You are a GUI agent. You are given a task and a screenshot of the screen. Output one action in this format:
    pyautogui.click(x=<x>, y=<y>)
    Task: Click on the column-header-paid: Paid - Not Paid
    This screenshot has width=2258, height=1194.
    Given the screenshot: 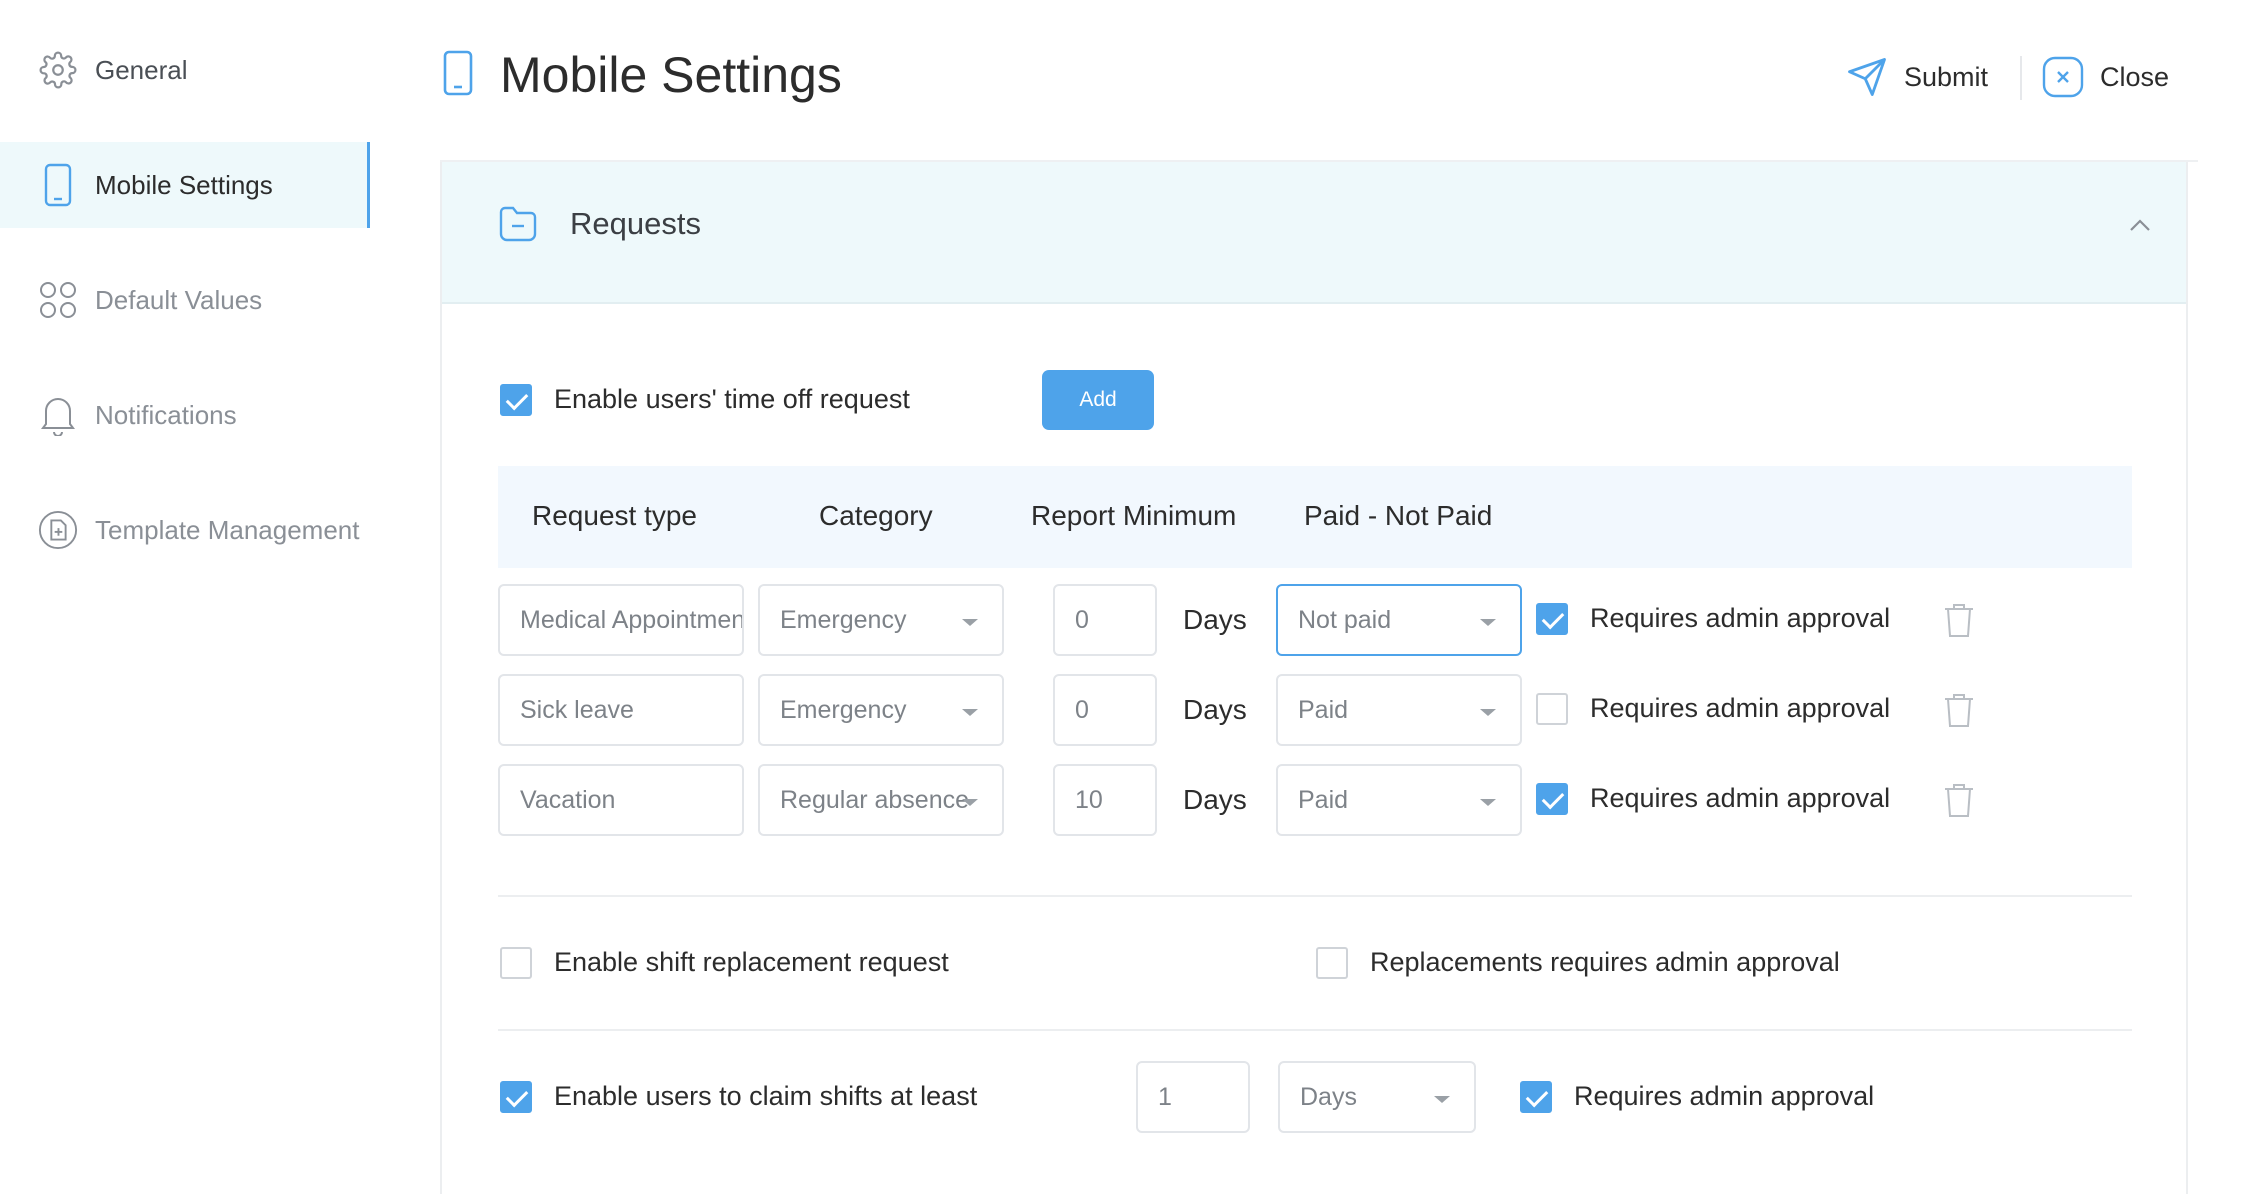 What is the action you would take?
    pyautogui.click(x=1398, y=515)
    